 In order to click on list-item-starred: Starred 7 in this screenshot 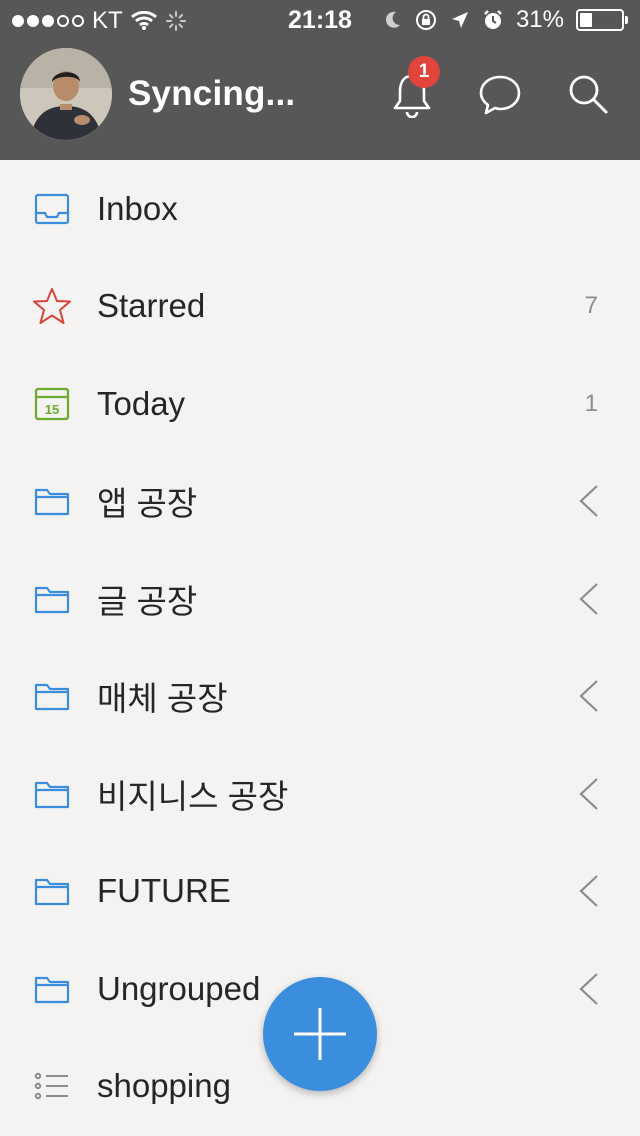, I will do `click(320, 307)`.